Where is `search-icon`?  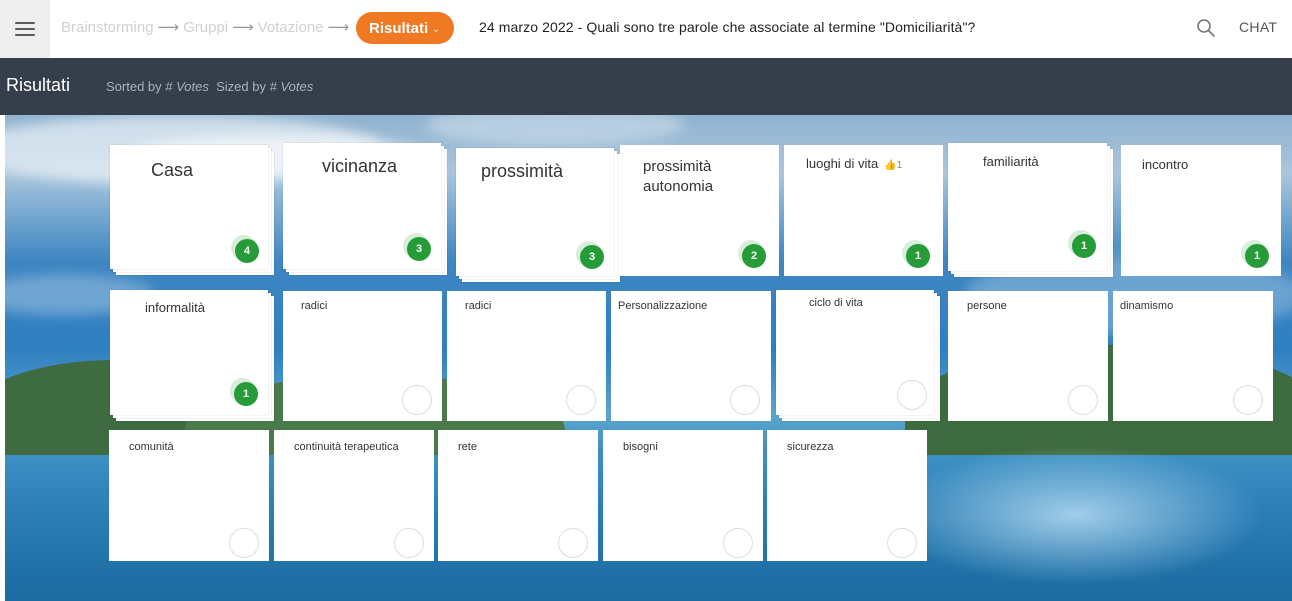 search-icon is located at coordinates (1206, 28).